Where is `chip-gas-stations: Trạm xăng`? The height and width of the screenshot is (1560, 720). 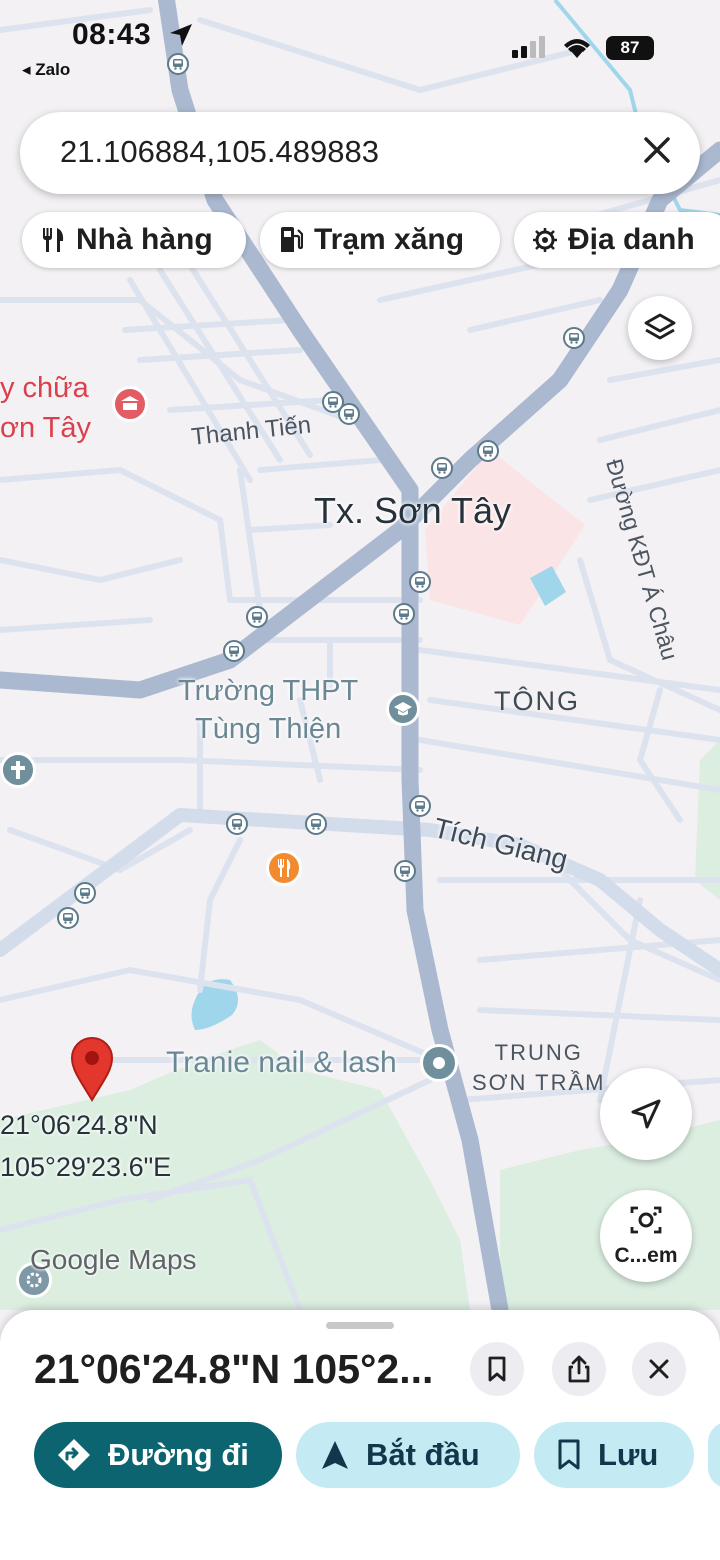
chip-gas-stations: Trạm xăng is located at coordinates (380, 240).